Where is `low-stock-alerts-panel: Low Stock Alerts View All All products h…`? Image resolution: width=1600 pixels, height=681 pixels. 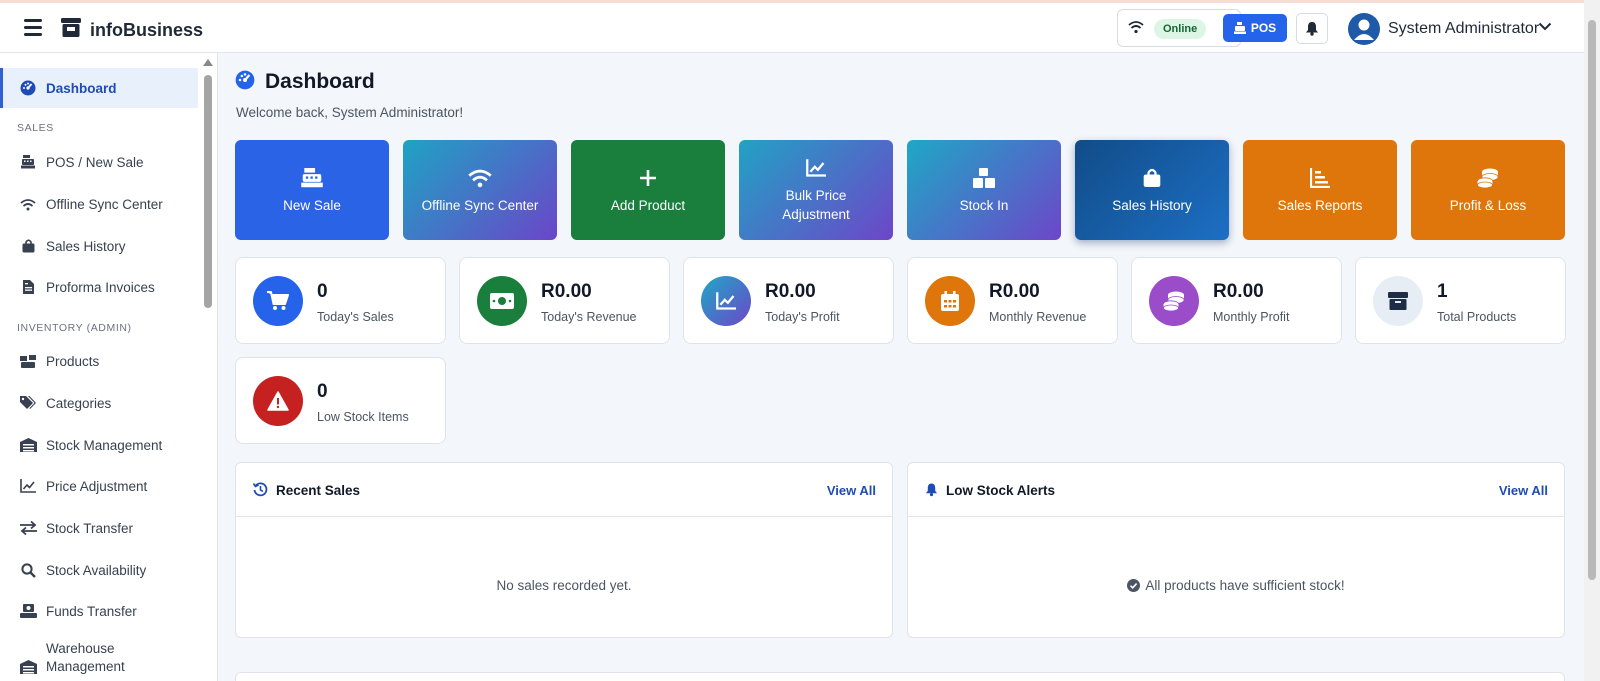 low-stock-alerts-panel: Low Stock Alerts View All All products h… is located at coordinates (1236, 550).